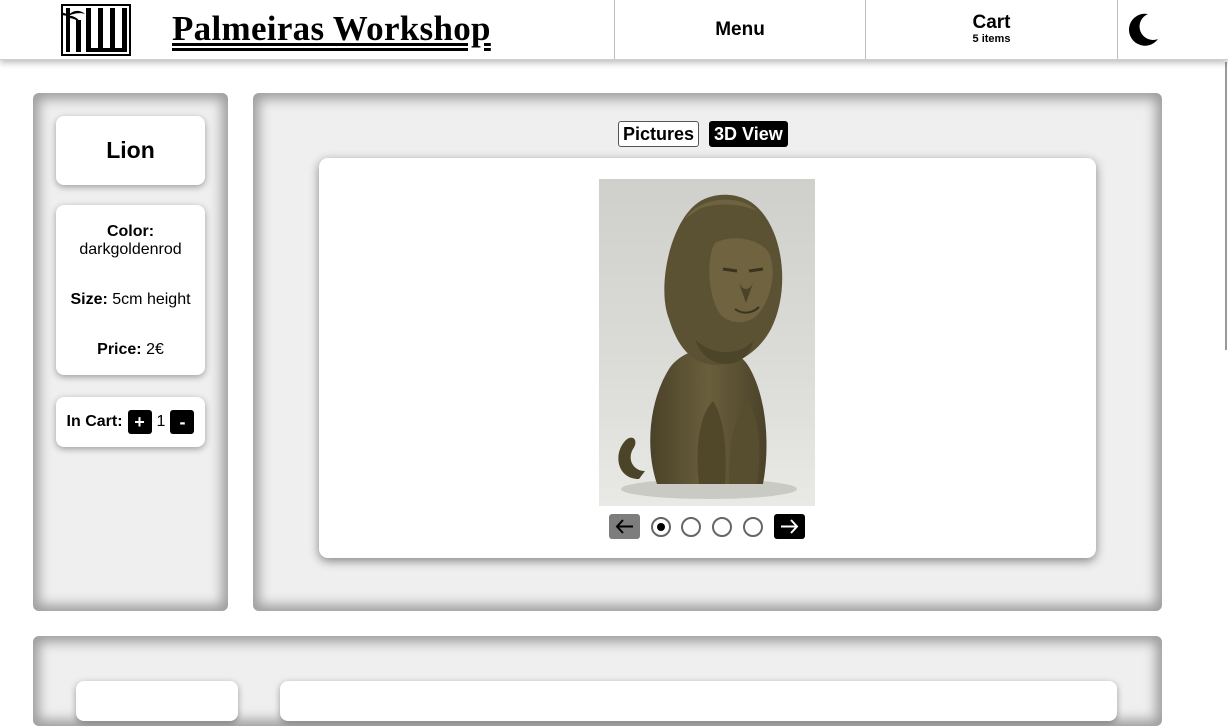  What do you see at coordinates (614, 30) in the screenshot?
I see `top-header: Palmeiras Workshop Menu Cart 5 items` at bounding box center [614, 30].